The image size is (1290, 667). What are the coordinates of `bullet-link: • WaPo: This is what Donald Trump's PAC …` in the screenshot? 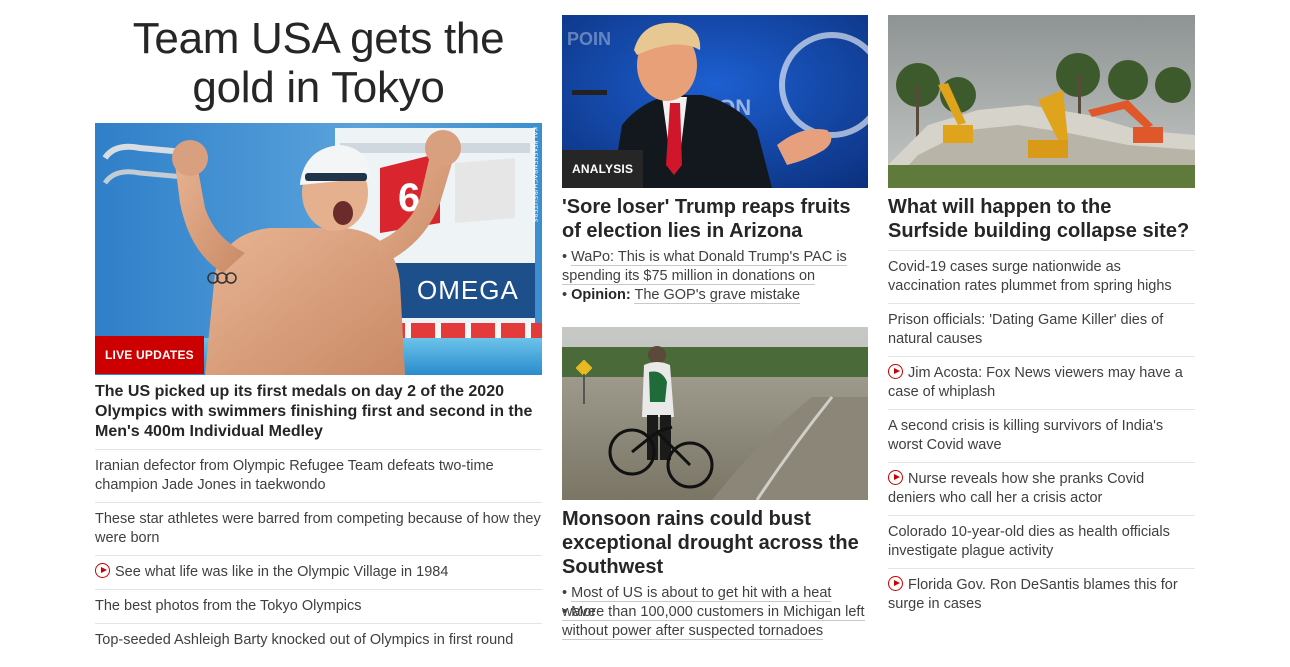 It's located at (715, 267).